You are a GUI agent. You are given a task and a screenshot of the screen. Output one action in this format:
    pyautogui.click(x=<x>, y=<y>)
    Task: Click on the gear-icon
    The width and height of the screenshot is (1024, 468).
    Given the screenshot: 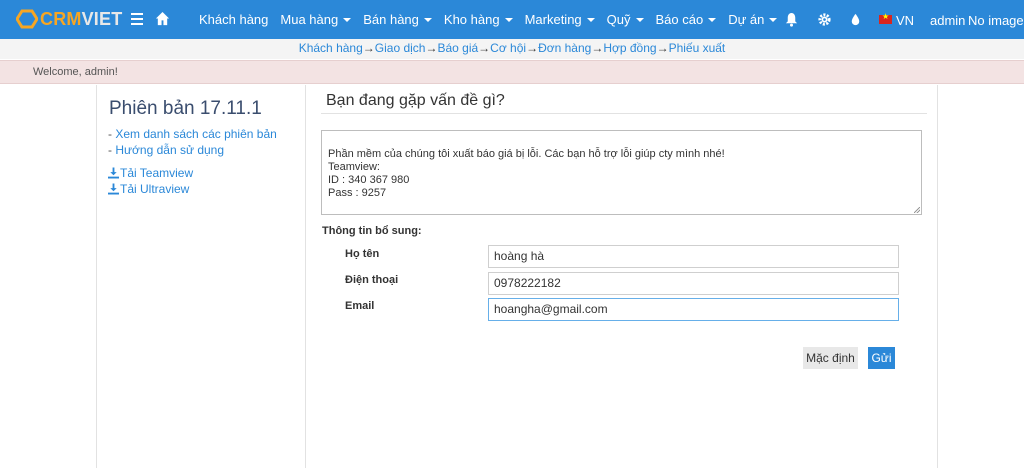 What is the action you would take?
    pyautogui.click(x=824, y=19)
    